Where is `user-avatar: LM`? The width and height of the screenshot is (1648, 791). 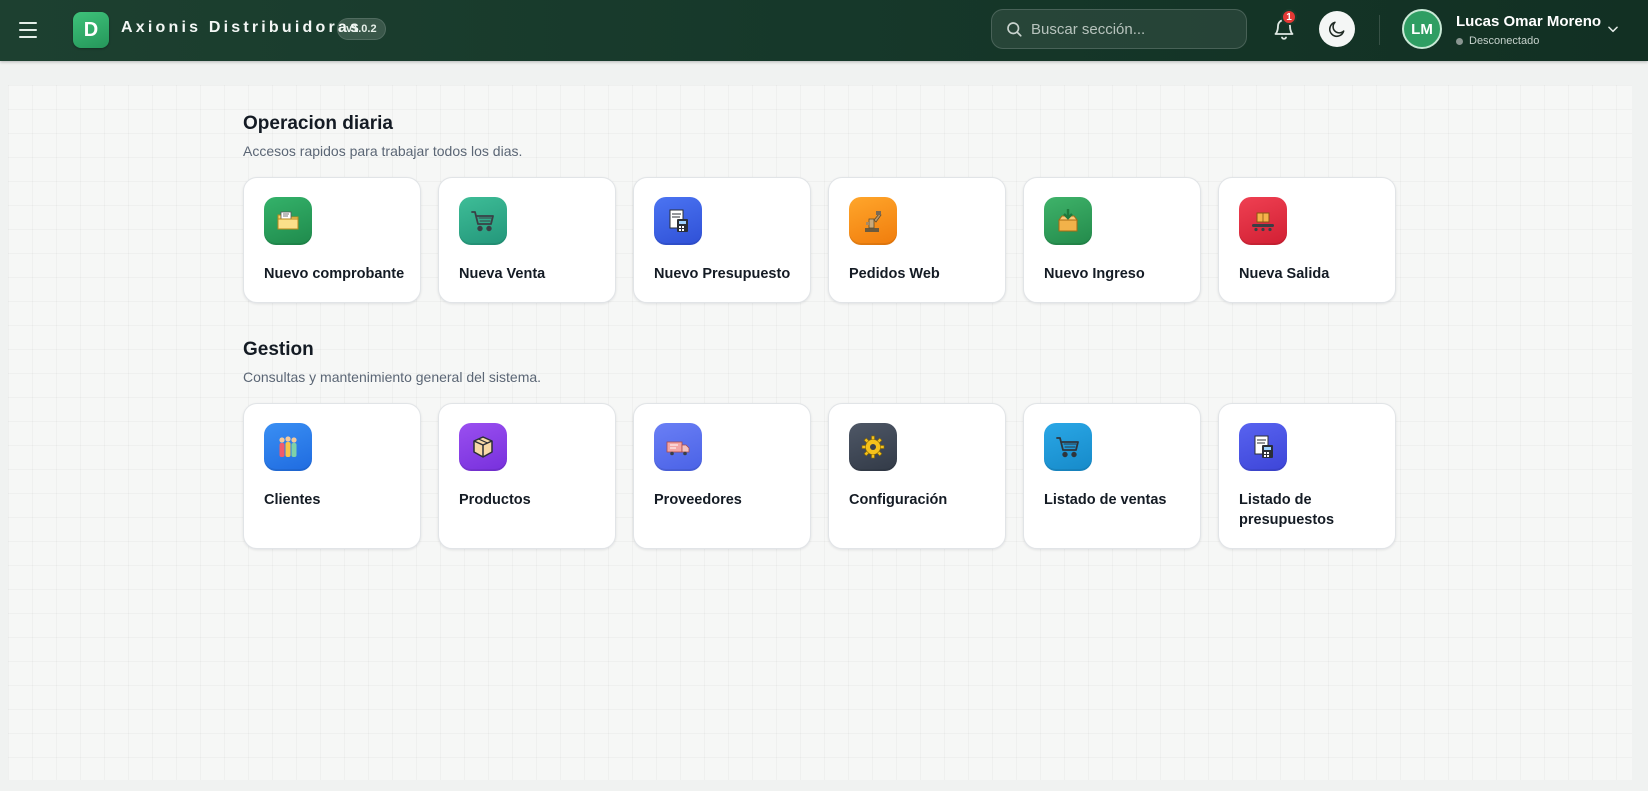 user-avatar: LM is located at coordinates (1422, 29).